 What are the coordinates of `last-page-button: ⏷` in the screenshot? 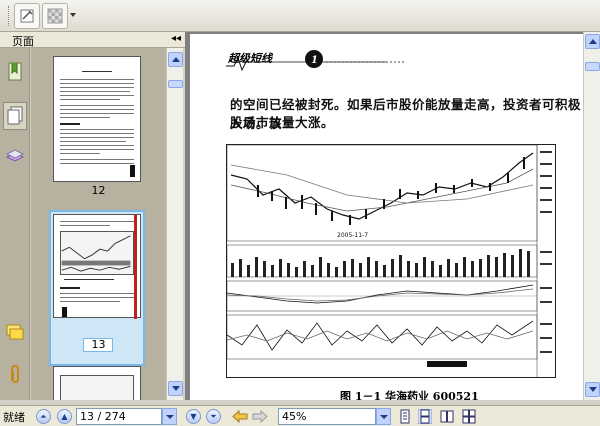 It's located at (213, 416).